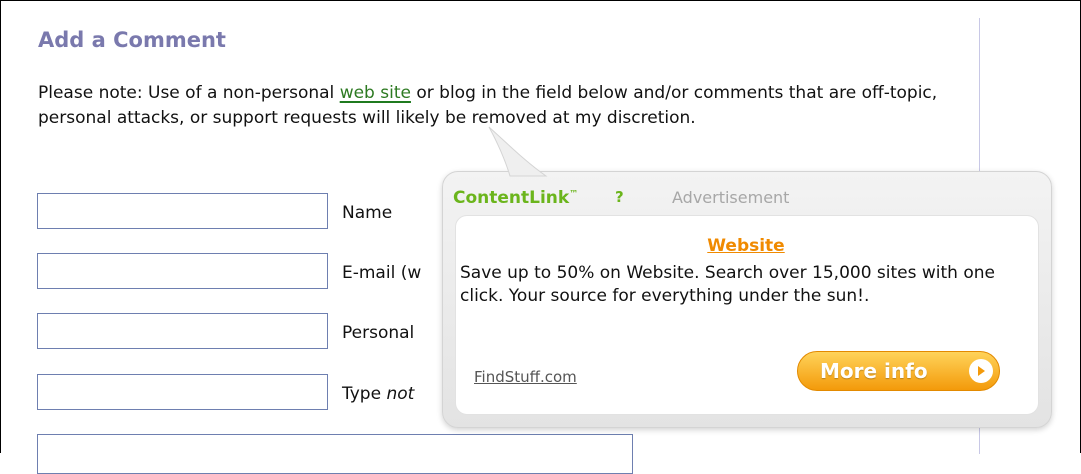 The width and height of the screenshot is (1081, 474). I want to click on captcha-label-emphasis: not, so click(400, 394).